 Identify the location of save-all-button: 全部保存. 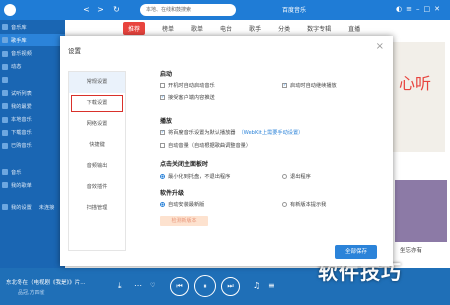
(356, 252).